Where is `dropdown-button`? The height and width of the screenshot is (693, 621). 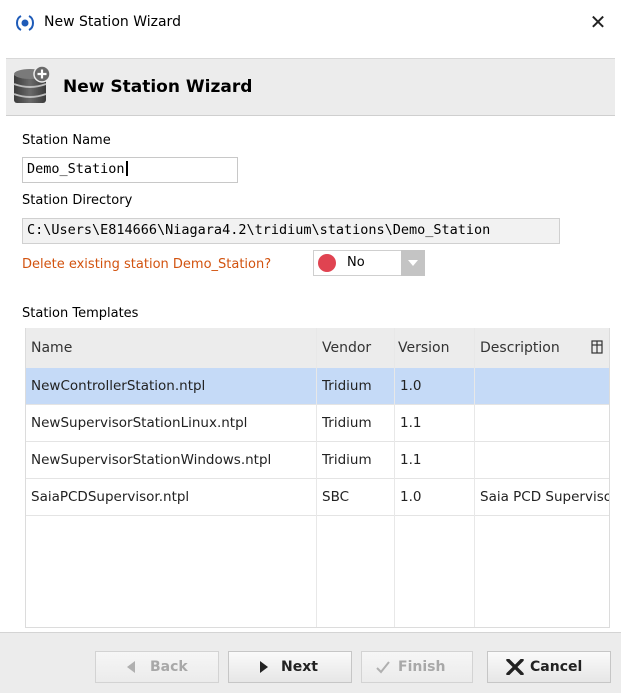
dropdown-button is located at coordinates (413, 263).